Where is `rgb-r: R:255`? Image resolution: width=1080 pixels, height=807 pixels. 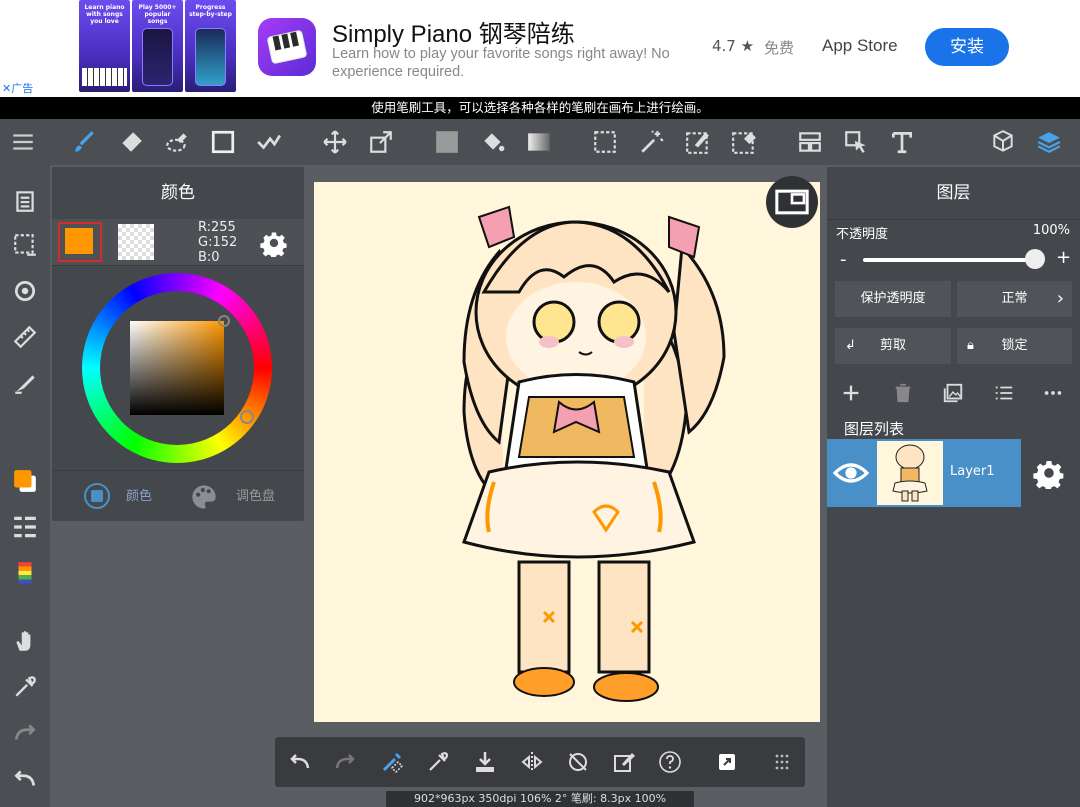 rgb-r: R:255 is located at coordinates (217, 227).